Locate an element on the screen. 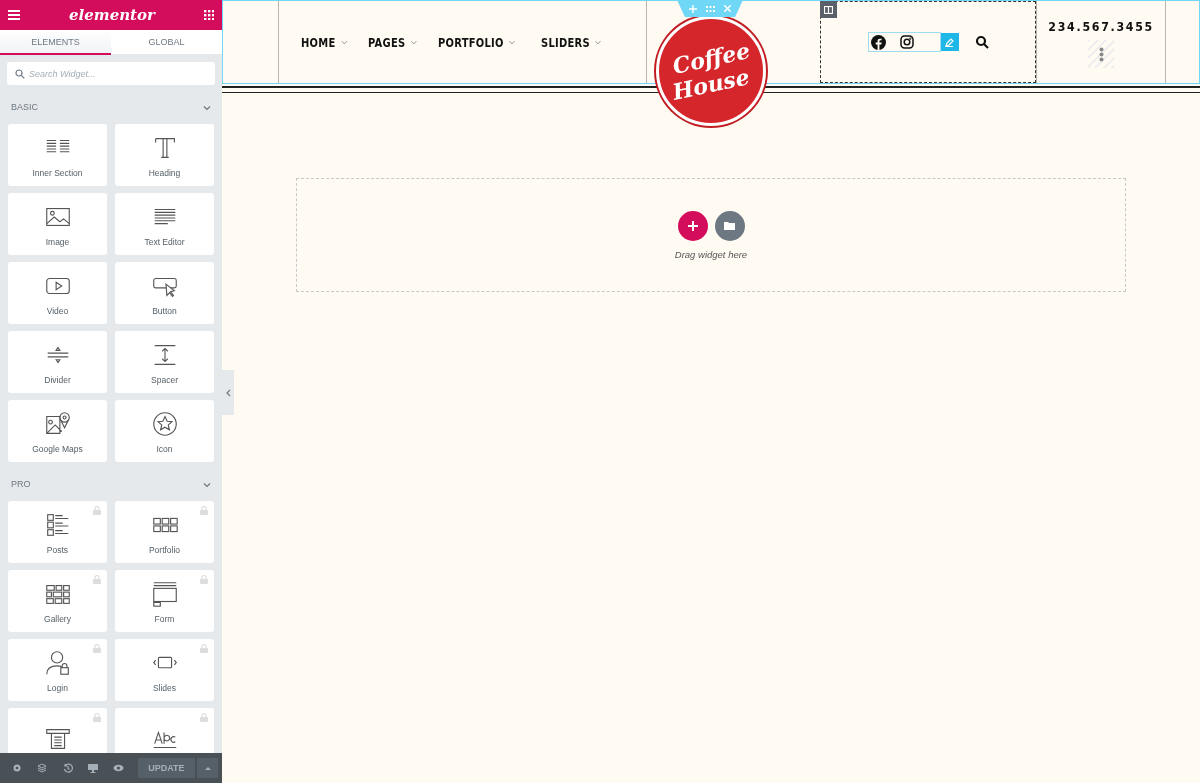  widget-tile: Slides is located at coordinates (164, 670).